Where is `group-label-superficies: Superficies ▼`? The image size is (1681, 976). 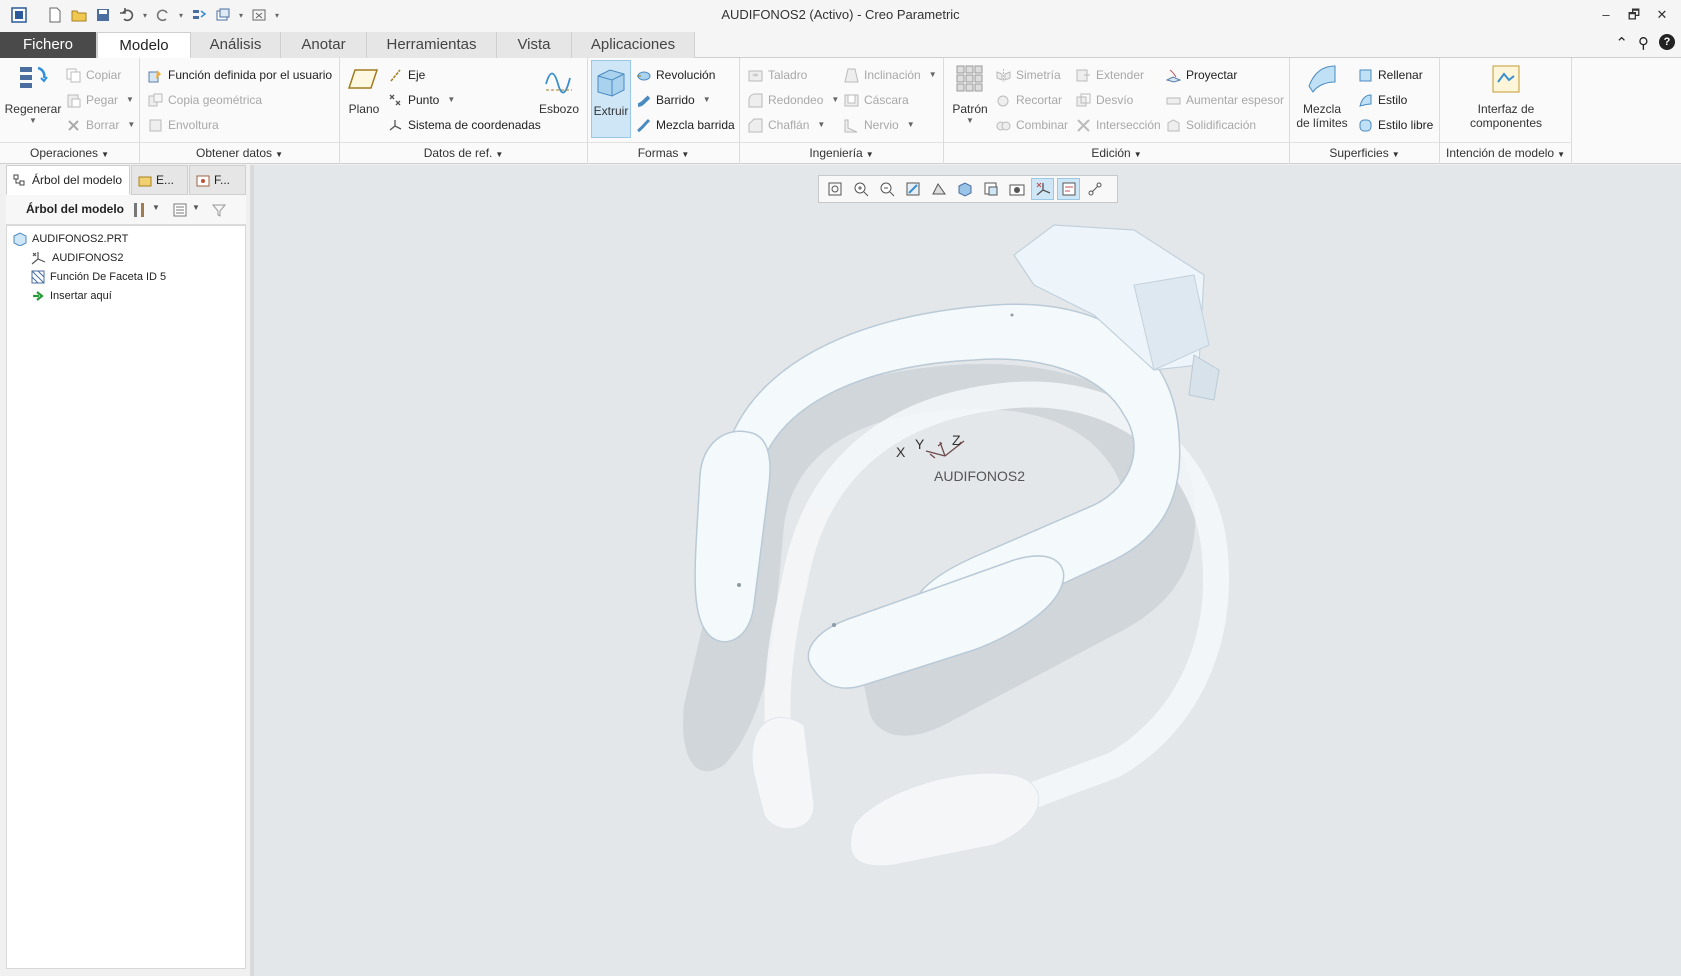
group-label-superficies: Superficies ▼ is located at coordinates (1364, 152).